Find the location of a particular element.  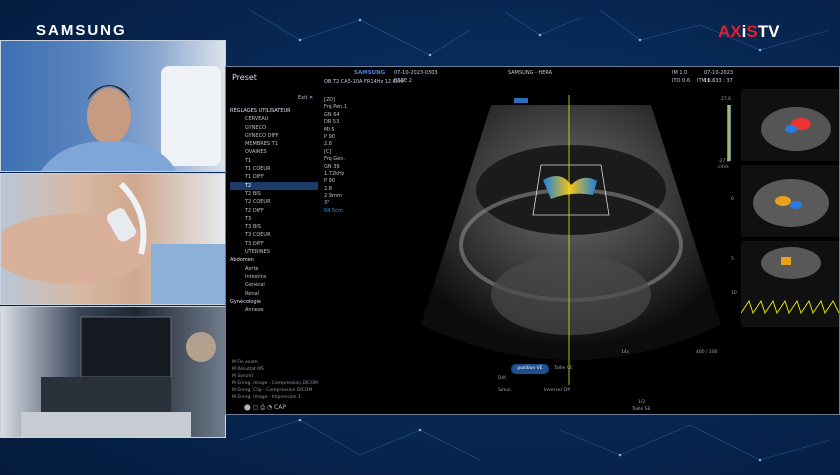

samsung-logo: SAMSUNG is located at coordinates (81, 30).